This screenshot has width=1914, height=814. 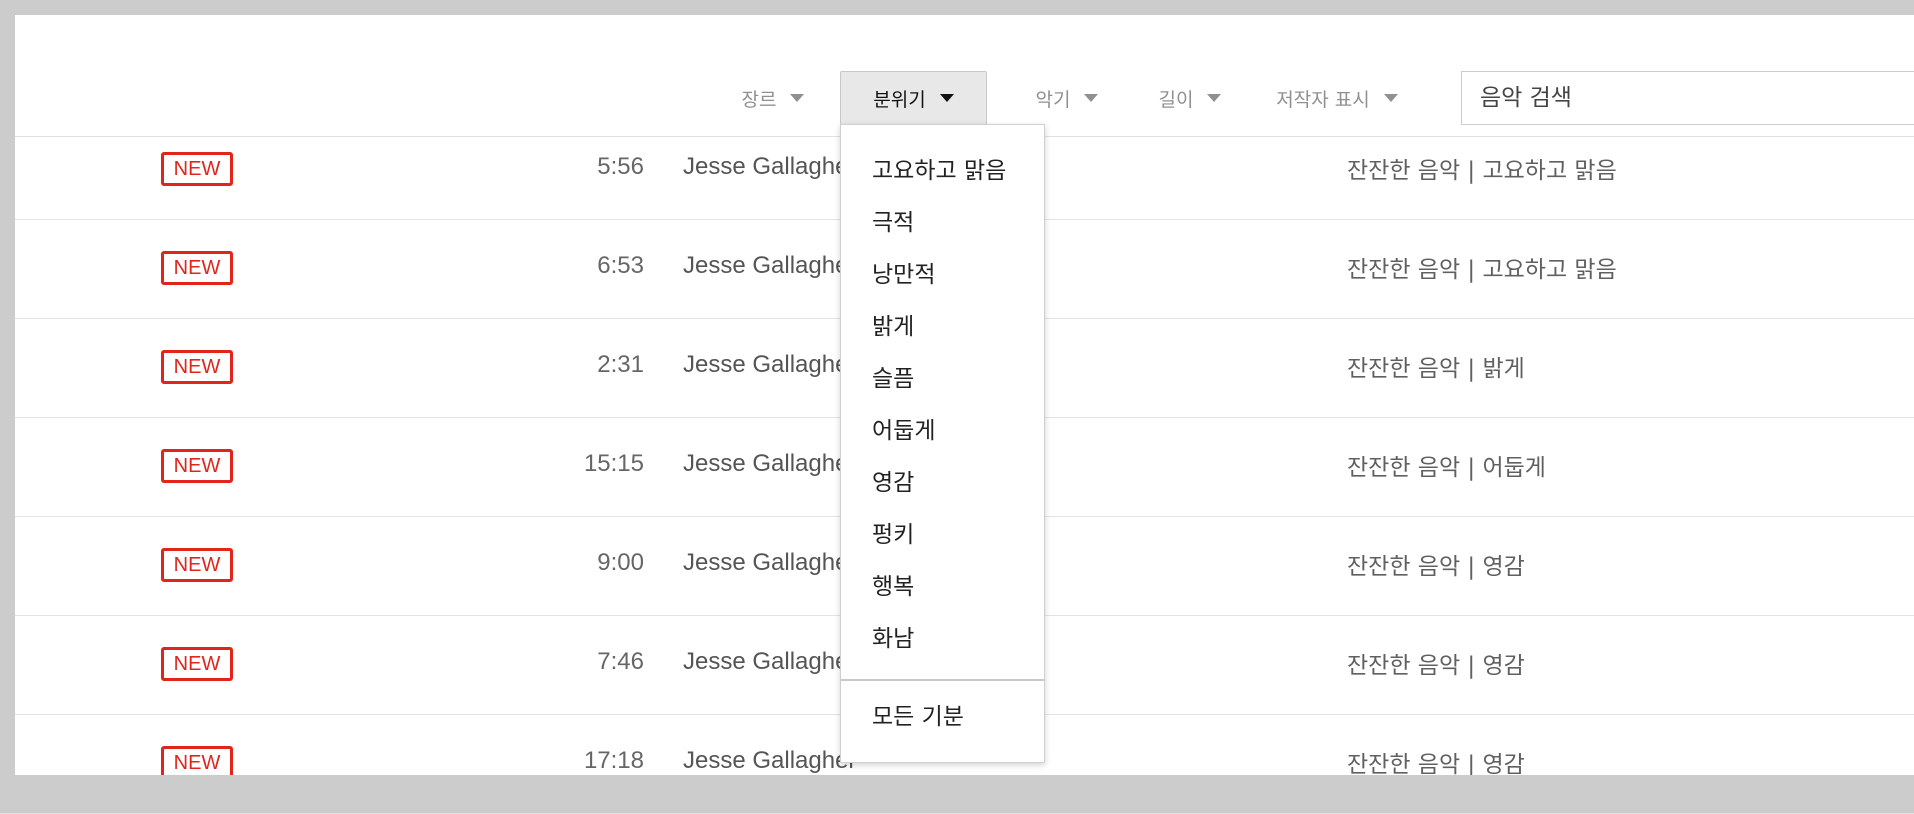 What do you see at coordinates (942, 483) in the screenshot?
I see `mood-option-inspirational: 영감` at bounding box center [942, 483].